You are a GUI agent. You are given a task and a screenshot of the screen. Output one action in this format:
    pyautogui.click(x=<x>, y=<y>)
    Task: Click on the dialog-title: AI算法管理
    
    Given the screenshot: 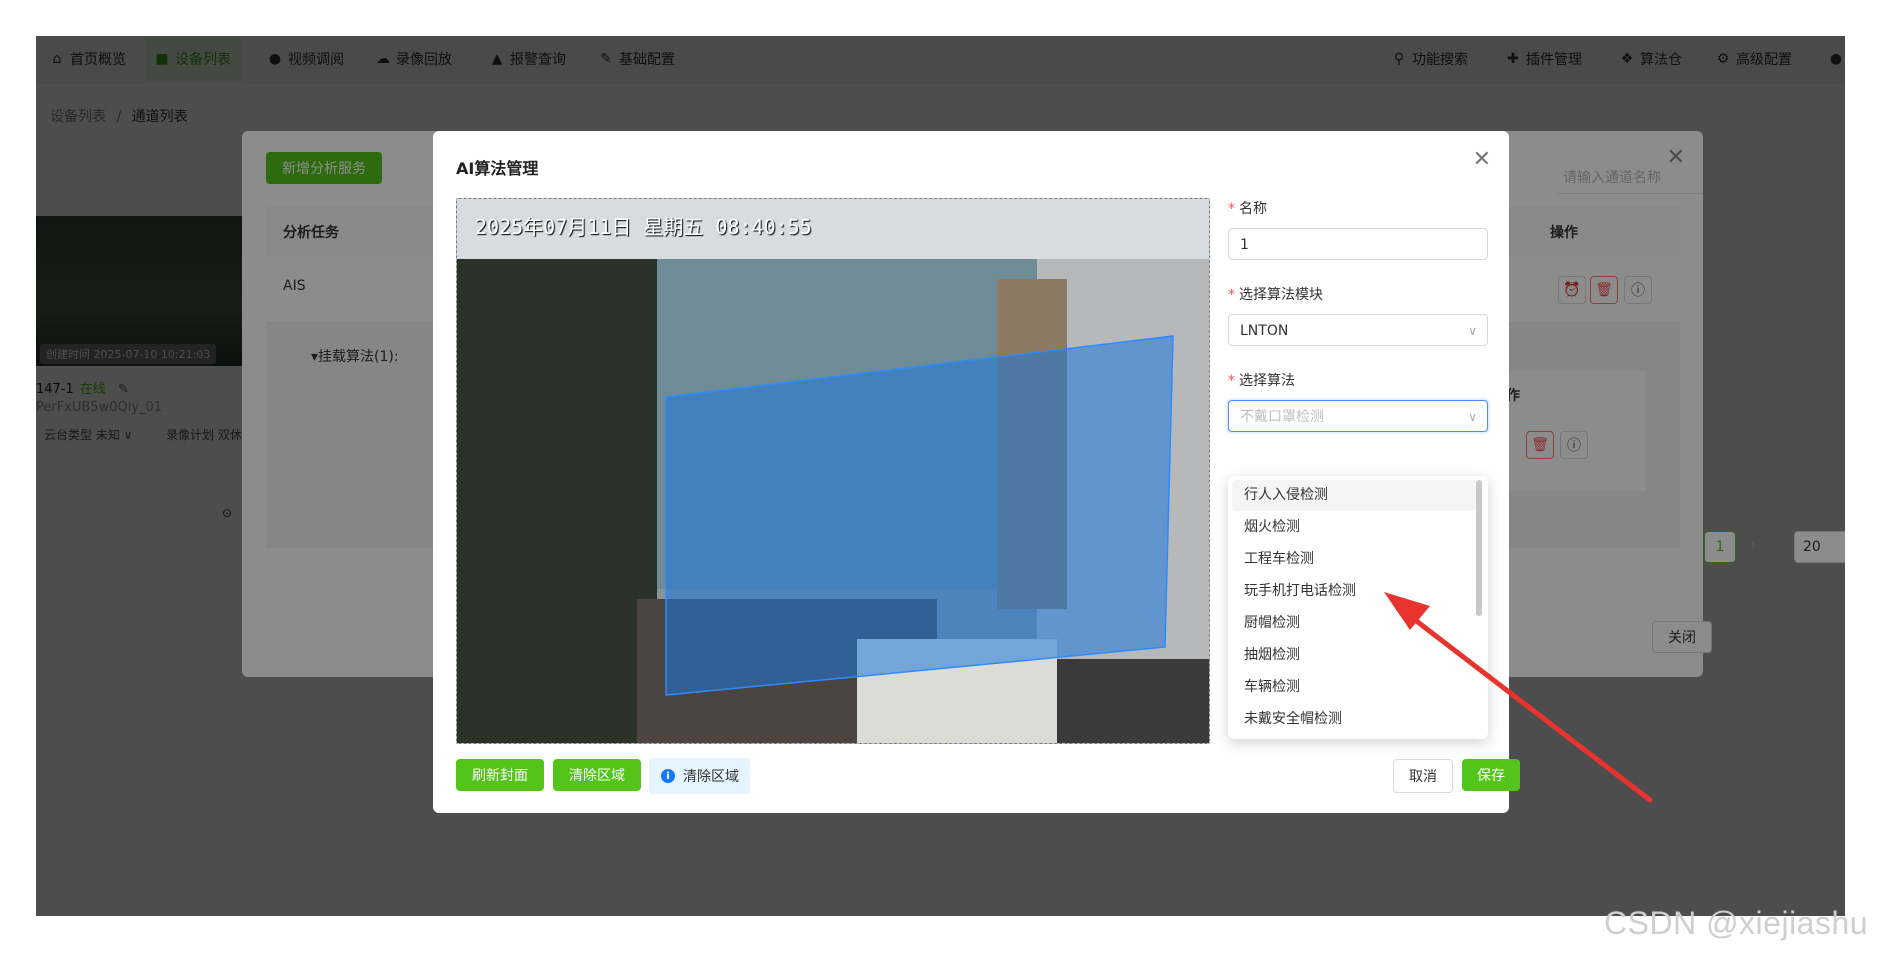 What is the action you would take?
    pyautogui.click(x=497, y=168)
    